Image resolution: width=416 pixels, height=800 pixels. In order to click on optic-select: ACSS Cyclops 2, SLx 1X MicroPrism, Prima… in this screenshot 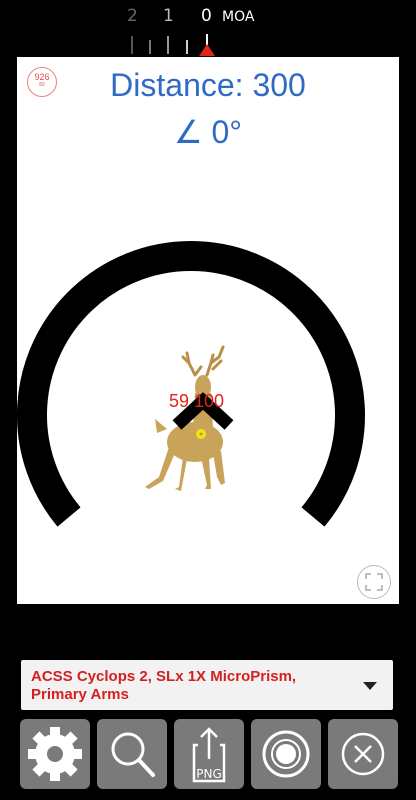, I will do `click(207, 685)`.